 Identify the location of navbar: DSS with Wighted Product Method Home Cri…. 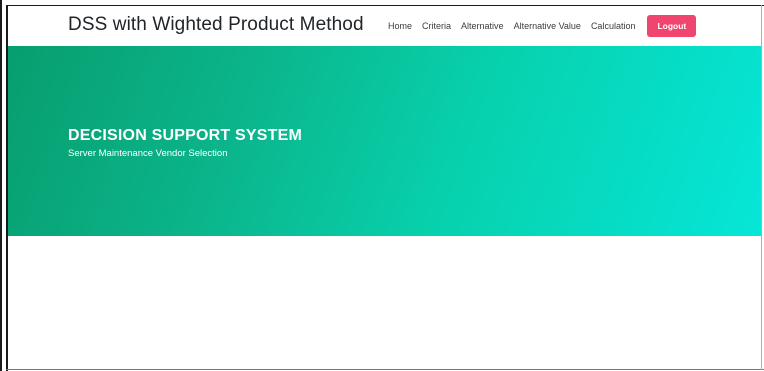
(384, 26).